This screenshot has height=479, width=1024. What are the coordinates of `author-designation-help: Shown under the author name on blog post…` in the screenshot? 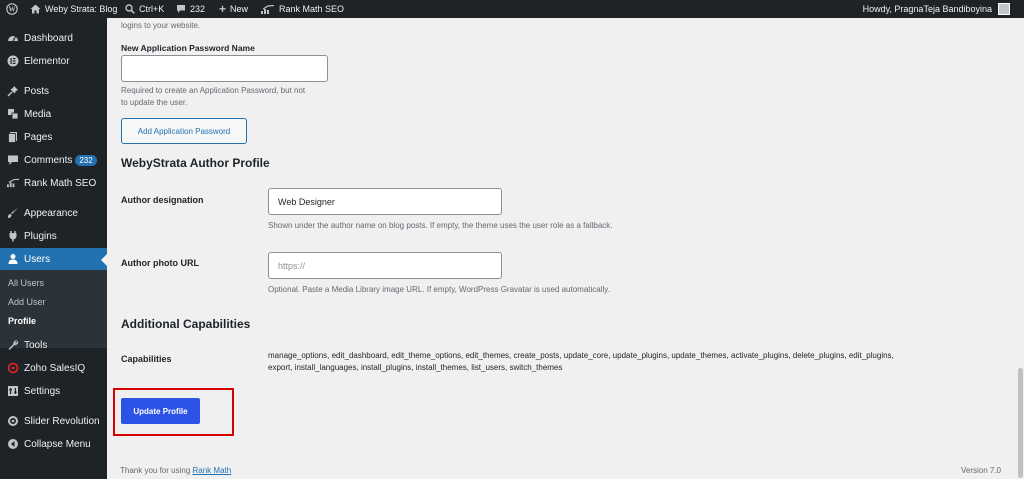 It's located at (440, 225).